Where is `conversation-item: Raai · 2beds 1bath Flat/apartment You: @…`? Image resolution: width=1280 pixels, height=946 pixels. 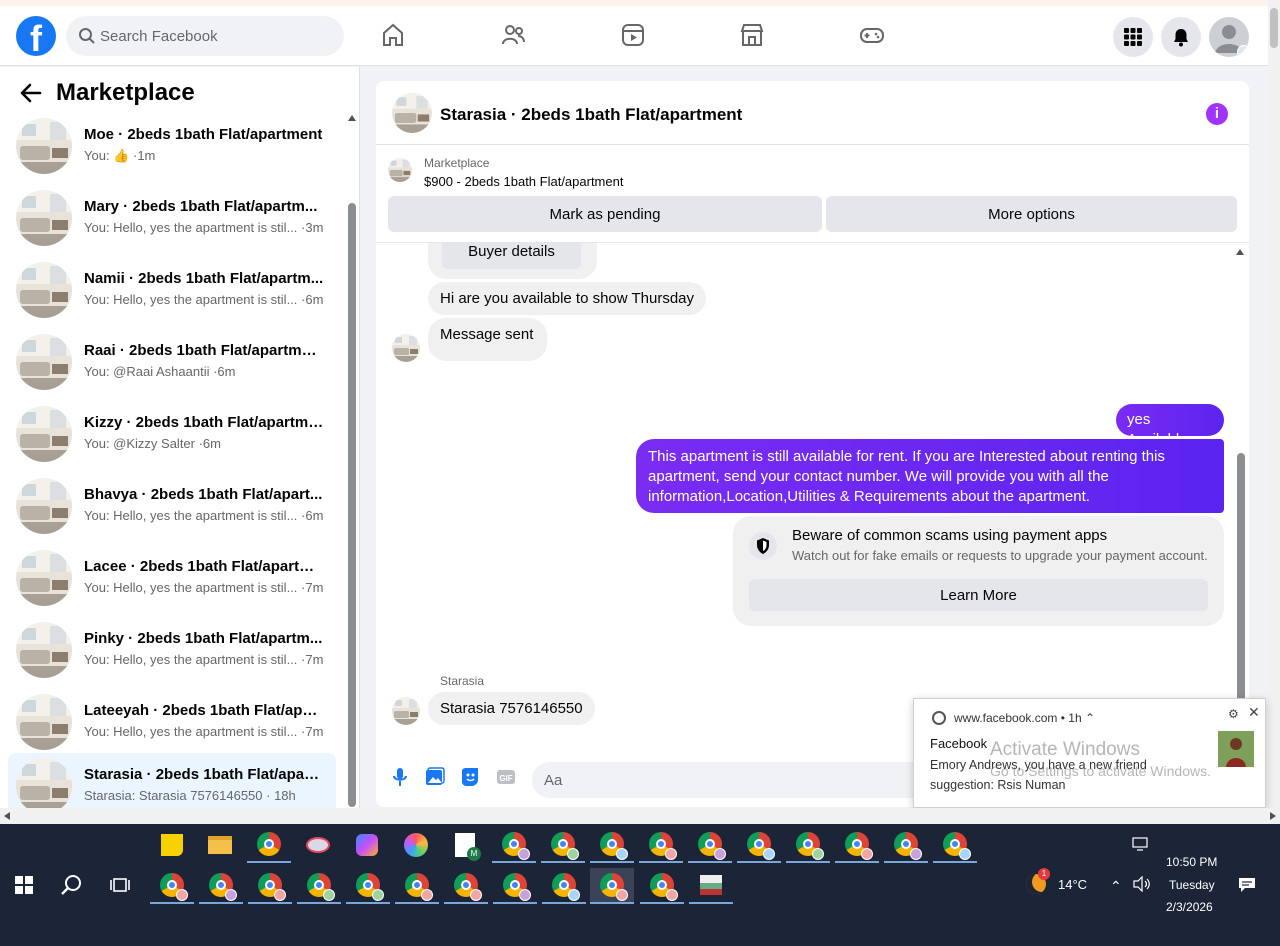 conversation-item: Raai · 2beds 1bath Flat/apartment You: @… is located at coordinates (172, 362).